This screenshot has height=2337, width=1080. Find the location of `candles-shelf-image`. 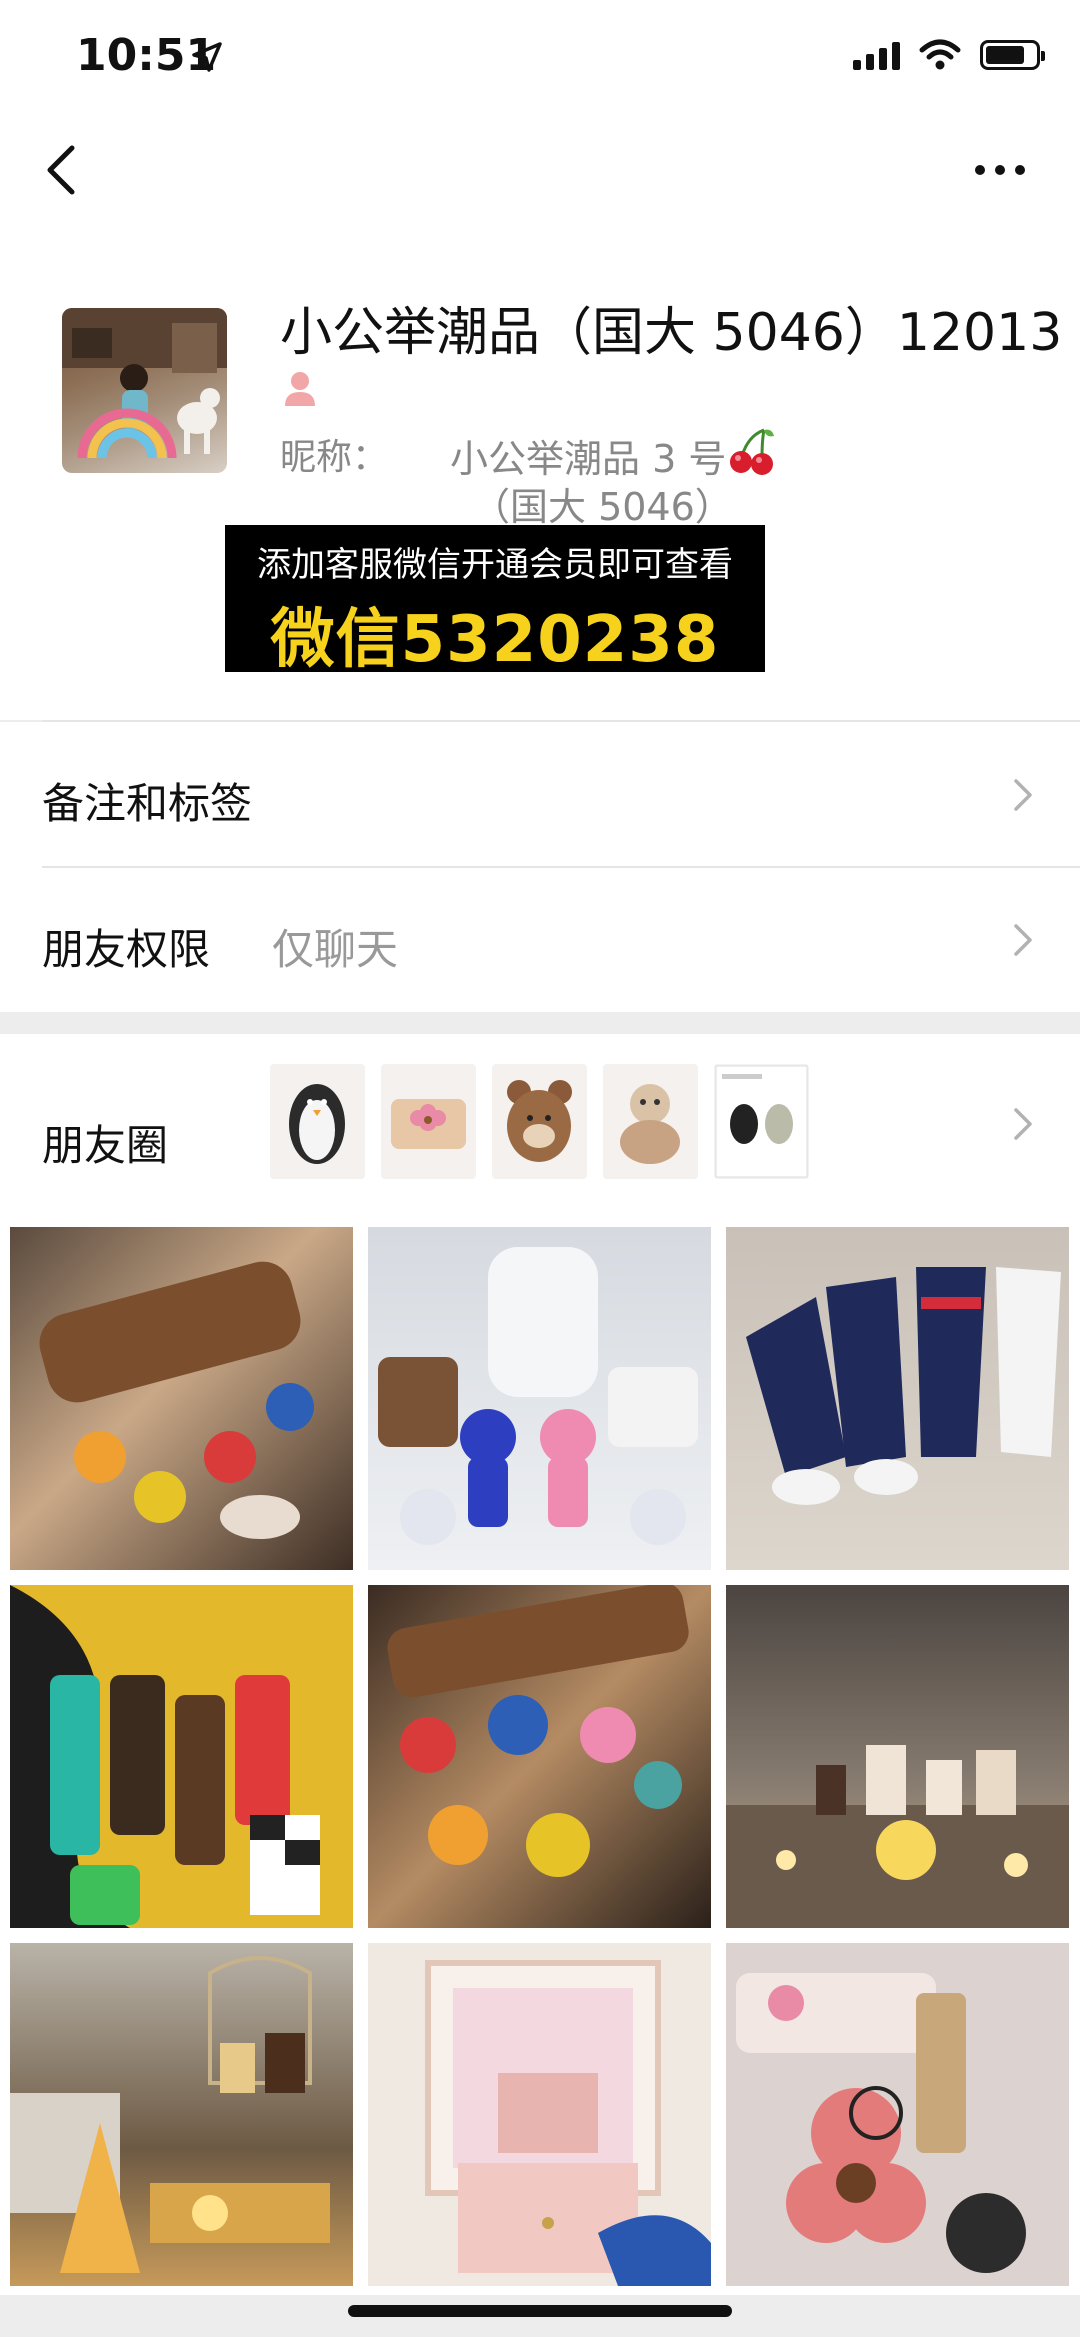

candles-shelf-image is located at coordinates (897, 1836).